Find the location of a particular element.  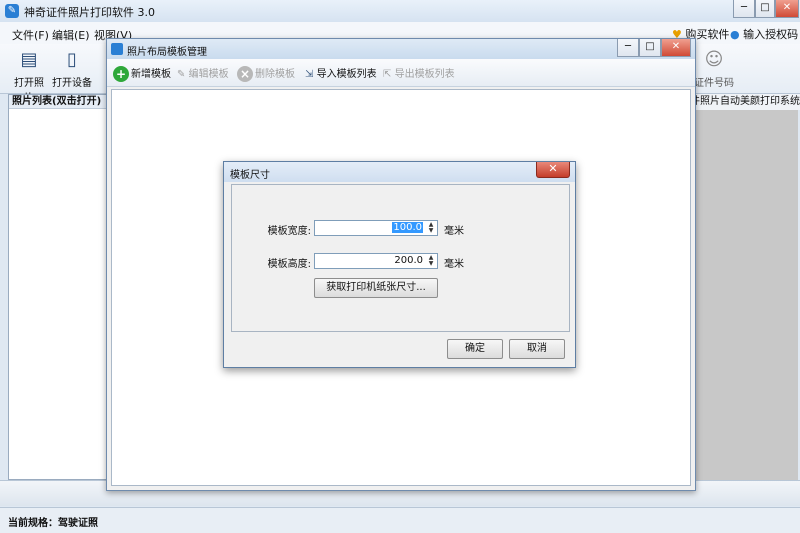

current-spec: 当前规格：驾驶证照 is located at coordinates (53, 521).